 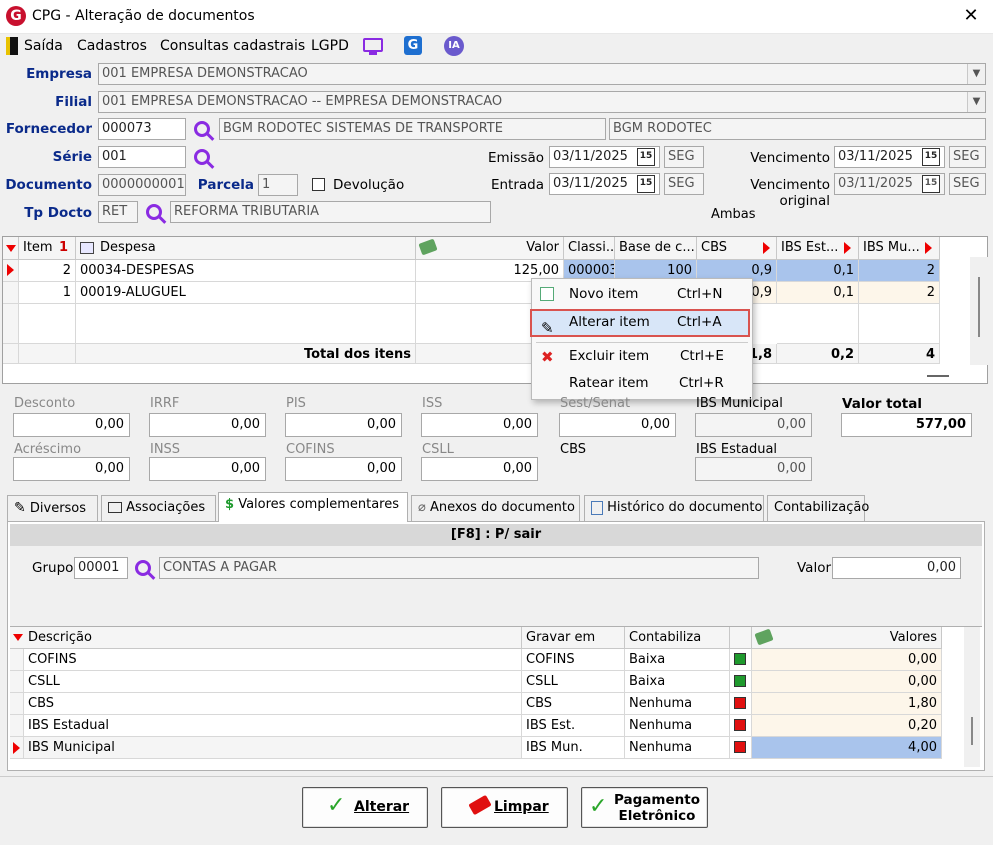 What do you see at coordinates (343, 425) in the screenshot?
I see `pis-field: 0,00` at bounding box center [343, 425].